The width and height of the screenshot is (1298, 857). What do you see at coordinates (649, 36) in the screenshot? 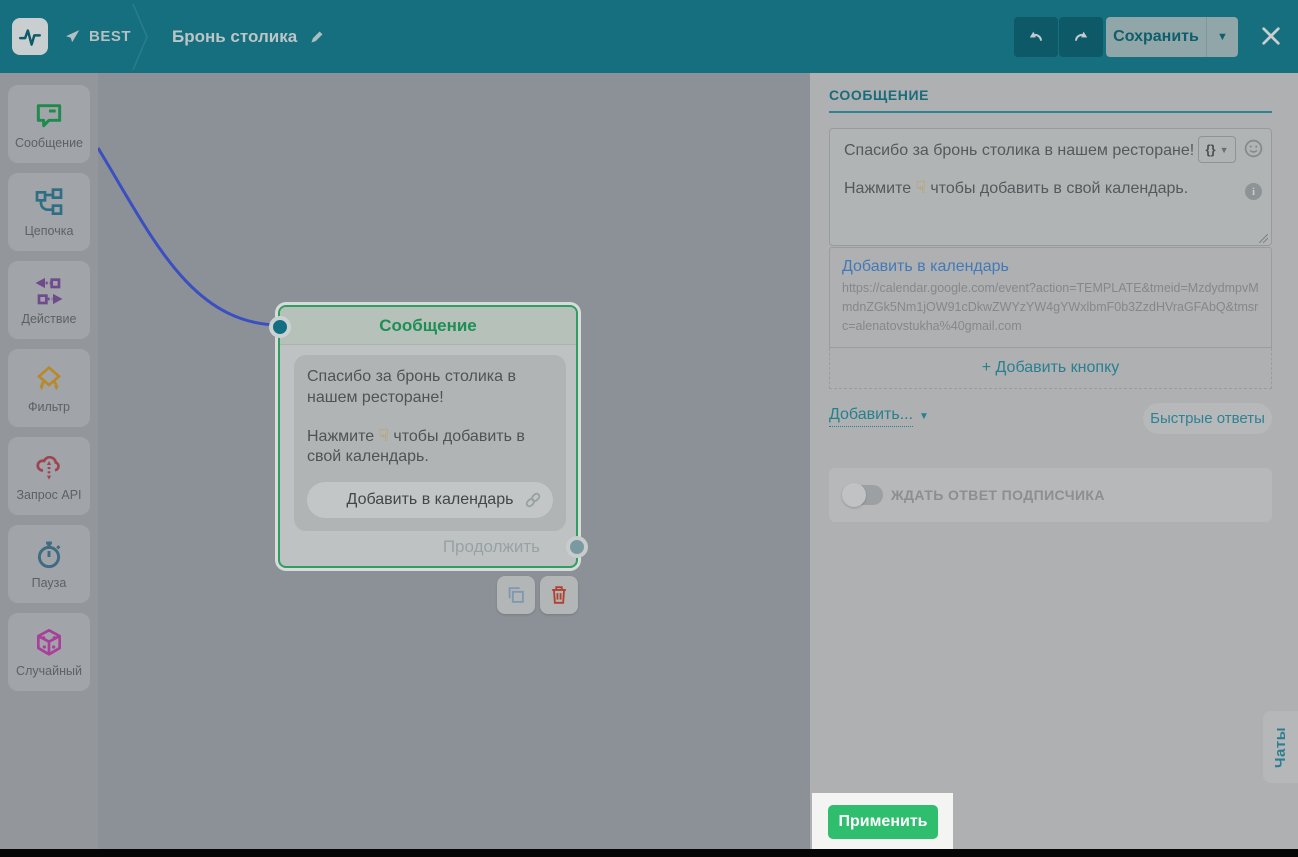
I see `top-bar: BEST Бронь столика Сохранить ▼` at bounding box center [649, 36].